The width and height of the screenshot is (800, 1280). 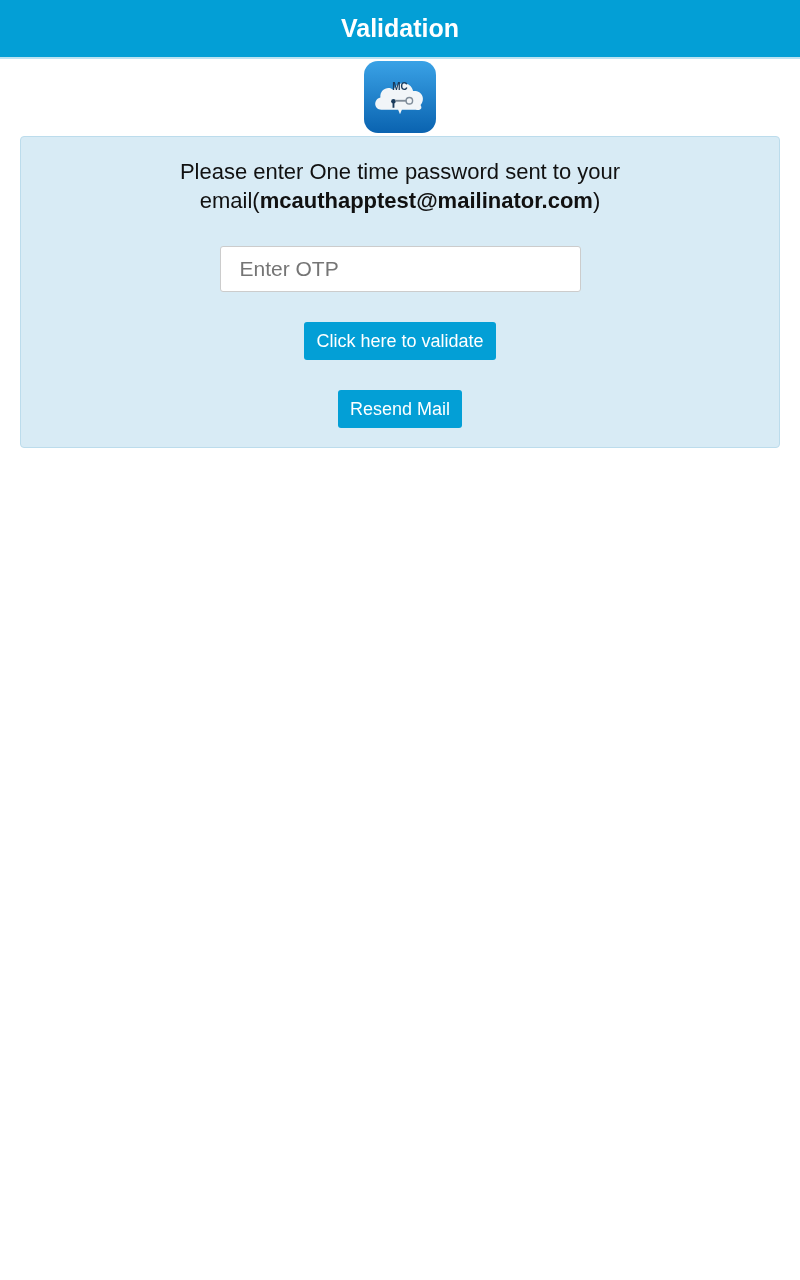 I want to click on otp-input-field: Enter OTP, so click(x=400, y=269).